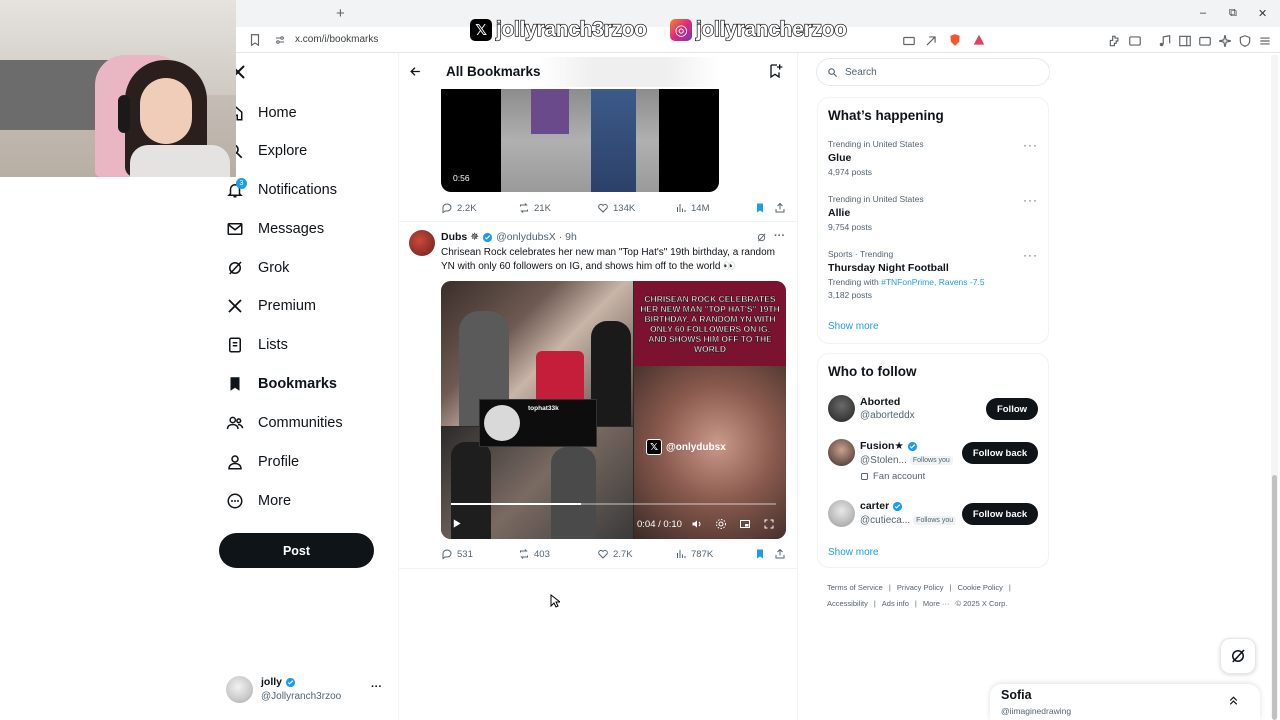 This screenshot has height=720, width=1280. Describe the element at coordinates (779, 236) in the screenshot. I see `more-options-icon: ···` at that location.